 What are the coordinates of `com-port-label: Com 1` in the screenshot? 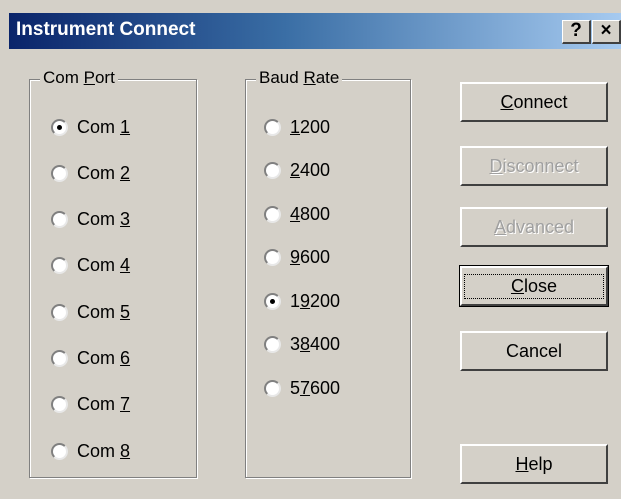 It's located at (104, 126).